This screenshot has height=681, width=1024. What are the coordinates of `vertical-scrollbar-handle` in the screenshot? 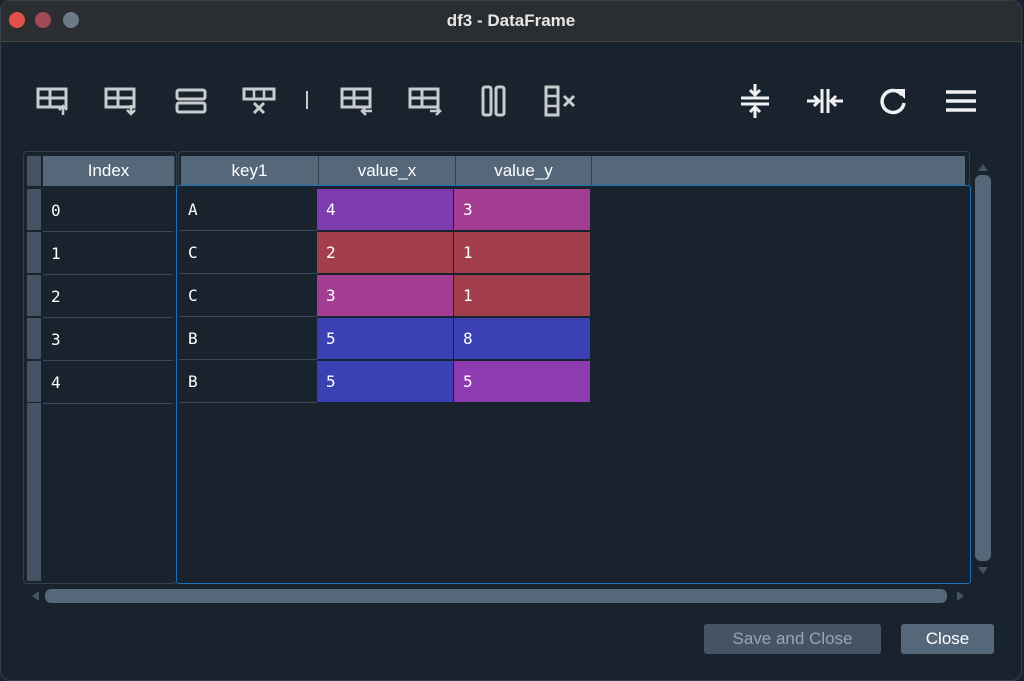 It's located at (983, 368).